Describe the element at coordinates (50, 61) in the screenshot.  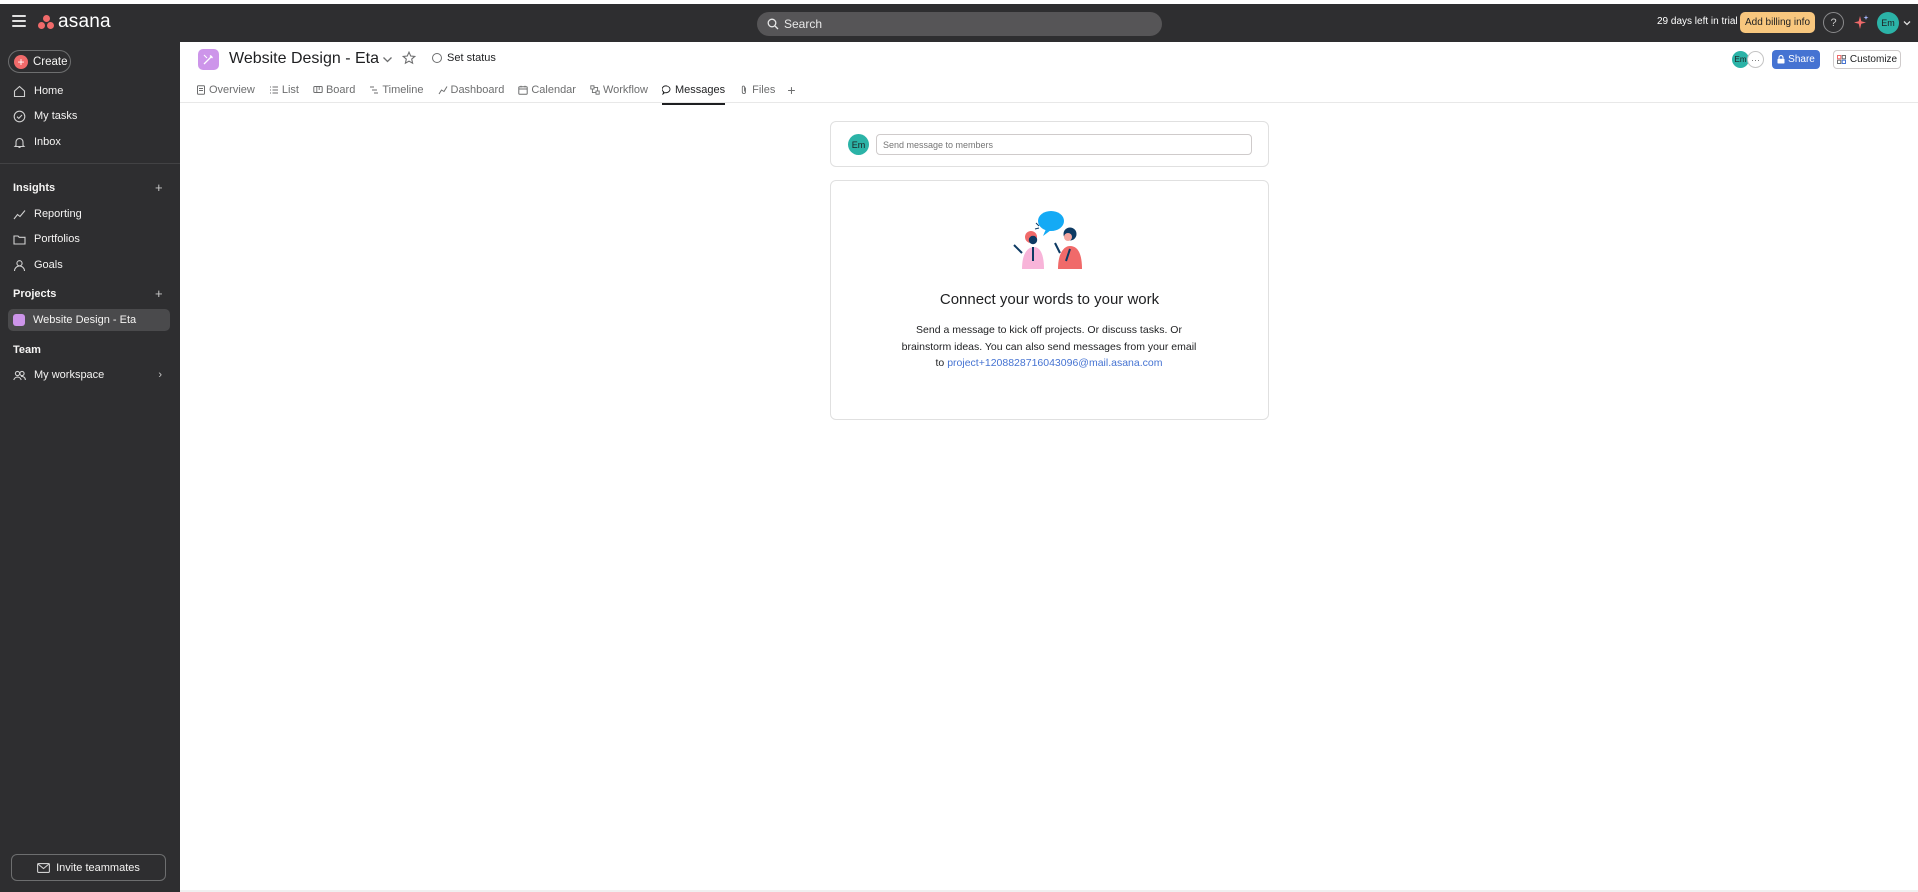
I see `create-label: Create` at that location.